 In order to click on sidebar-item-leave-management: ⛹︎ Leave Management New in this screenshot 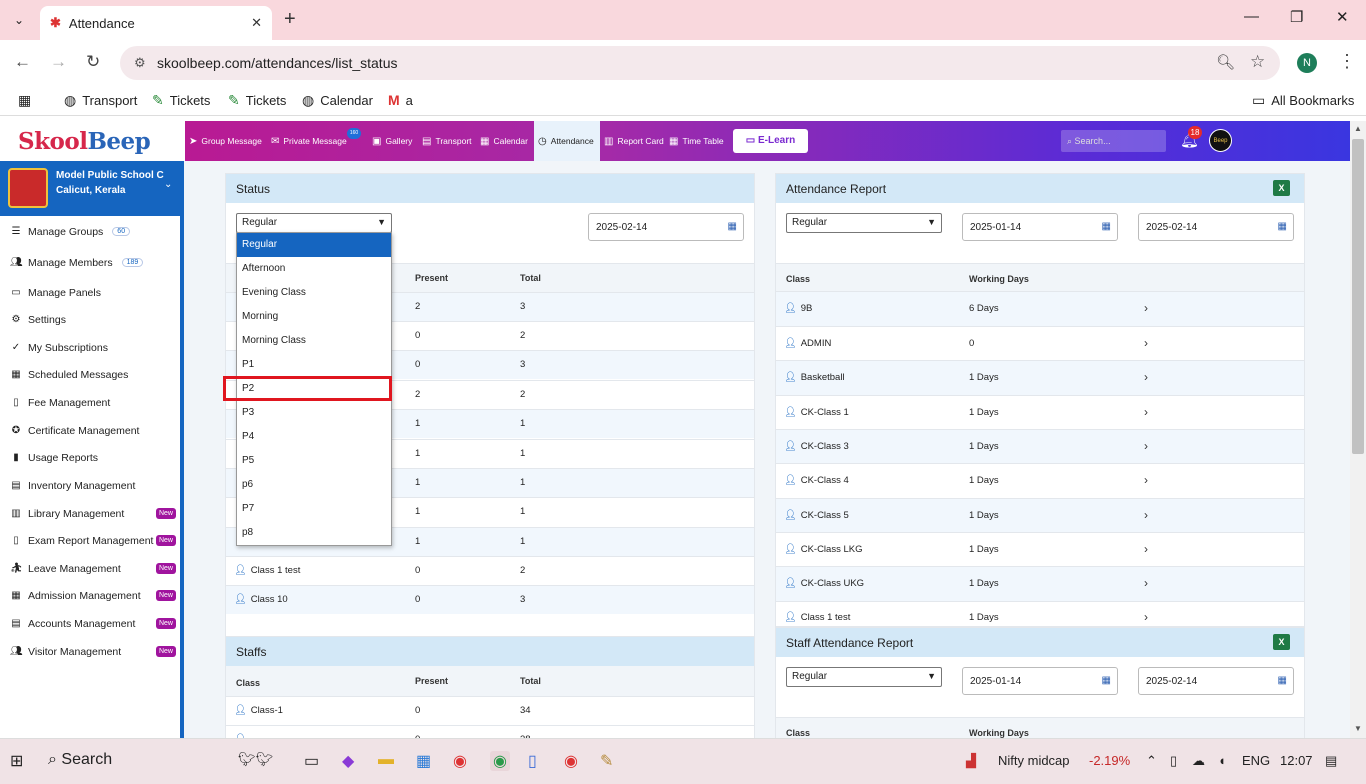, I will do `click(90, 568)`.